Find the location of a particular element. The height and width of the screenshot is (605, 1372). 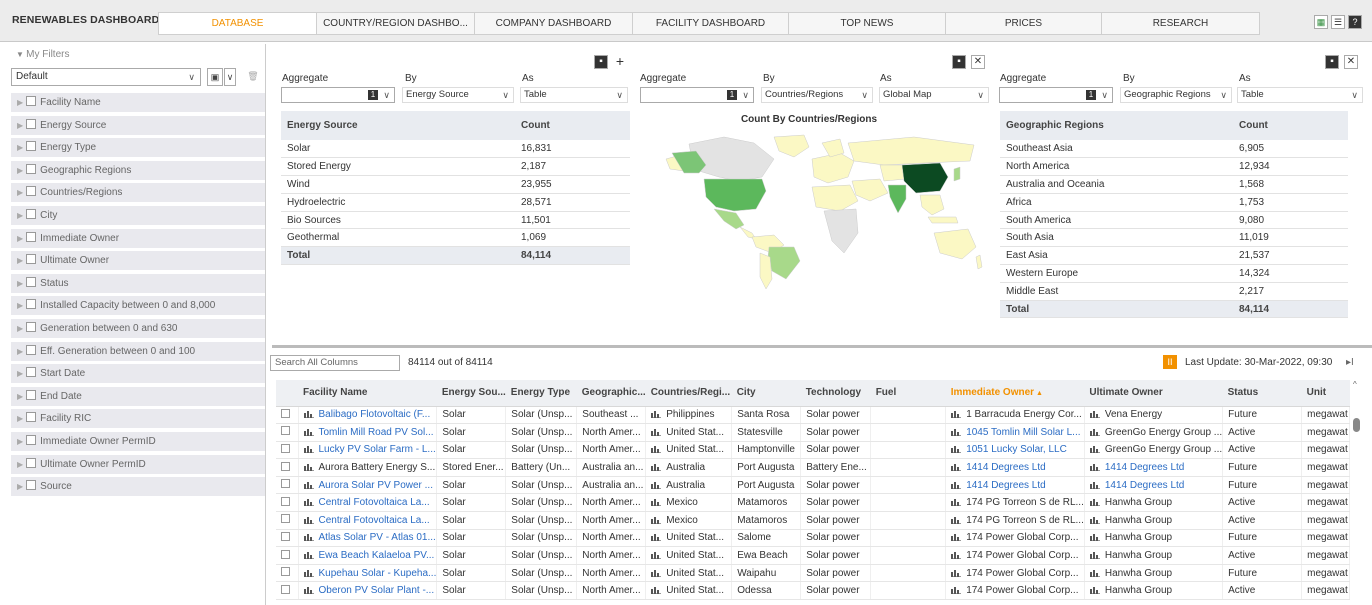

column-header: Geographic Regions is located at coordinates (1116, 125).